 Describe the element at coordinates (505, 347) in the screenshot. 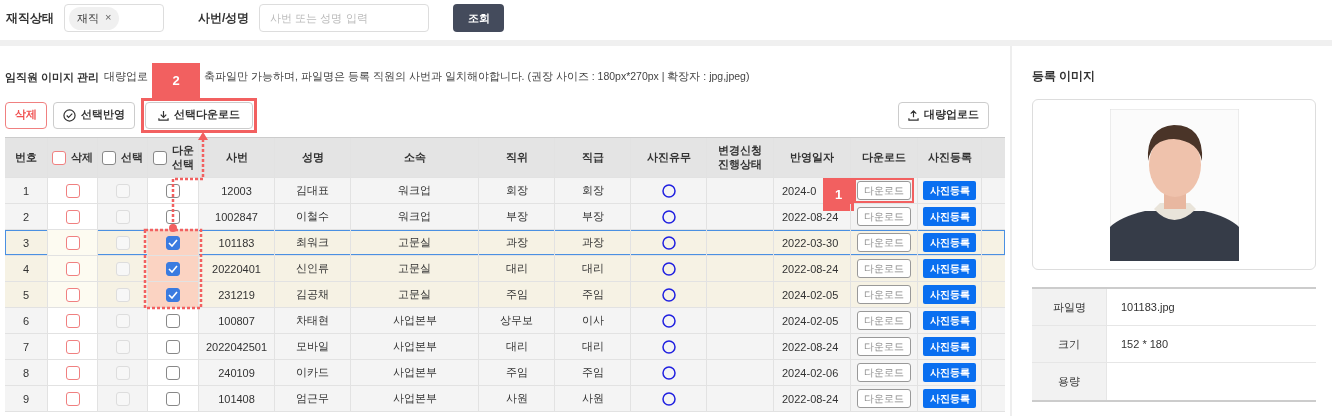

I see `table-row: 7 2022042501 모바일 사업본부 대리 대리 2022-08-24 다운로드 사진등록` at that location.